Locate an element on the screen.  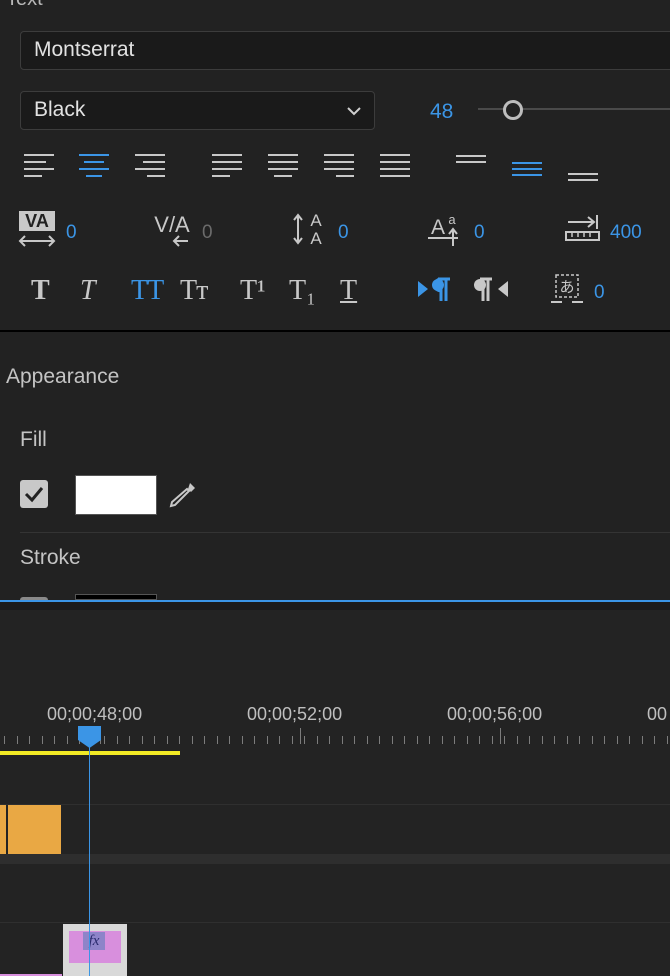
fx-badge: fx is located at coordinates (94, 941).